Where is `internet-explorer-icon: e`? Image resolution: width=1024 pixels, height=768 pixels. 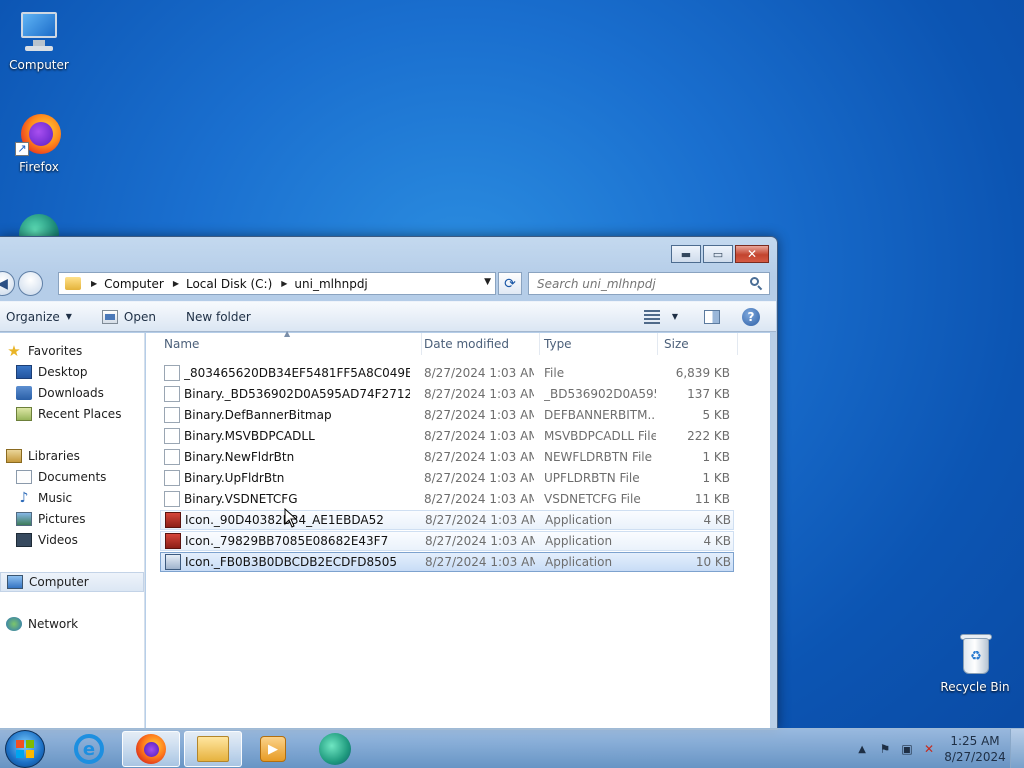
internet-explorer-icon: e is located at coordinates (89, 749).